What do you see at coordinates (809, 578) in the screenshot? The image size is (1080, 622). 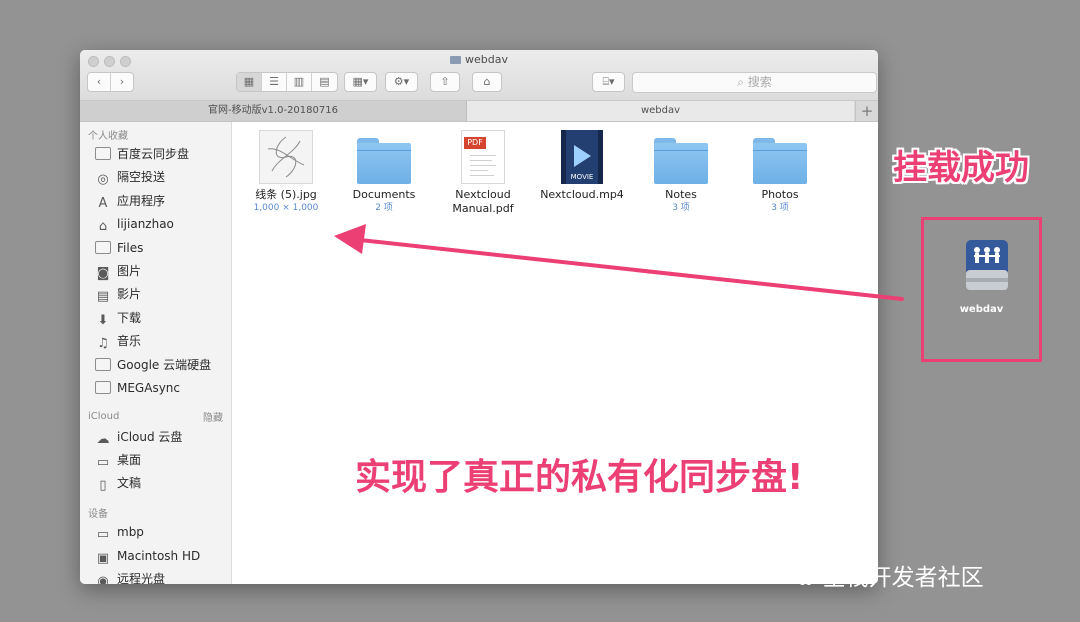 I see `wechat-icon: ❀` at bounding box center [809, 578].